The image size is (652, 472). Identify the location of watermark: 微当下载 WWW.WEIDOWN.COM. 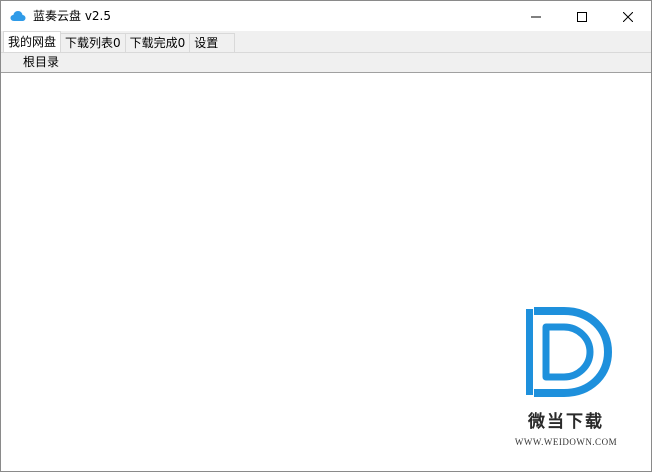
(566, 377).